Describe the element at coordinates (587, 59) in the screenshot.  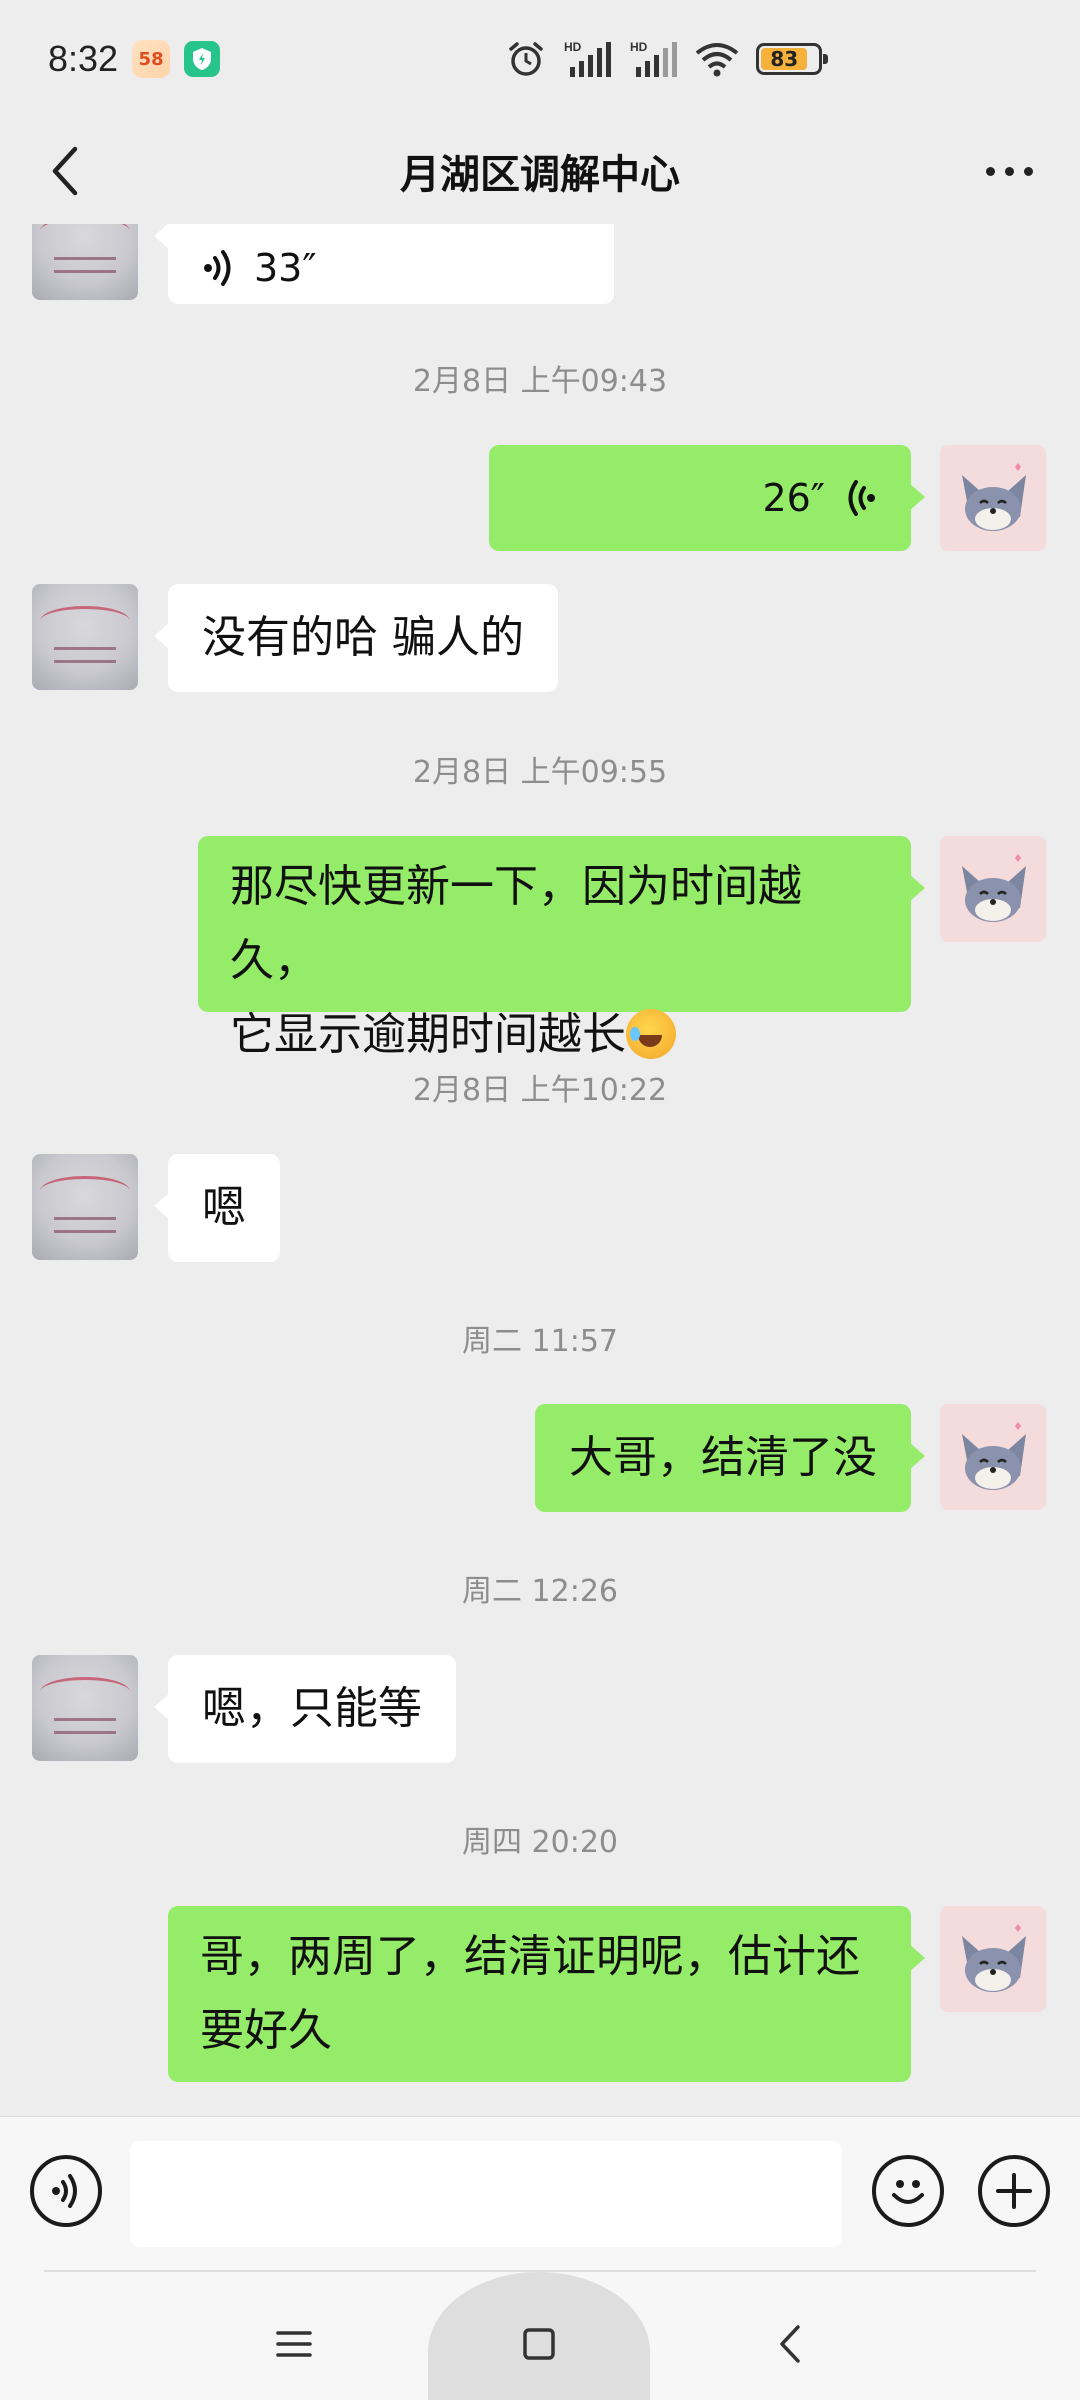
I see `signal-1-icon: HD` at that location.